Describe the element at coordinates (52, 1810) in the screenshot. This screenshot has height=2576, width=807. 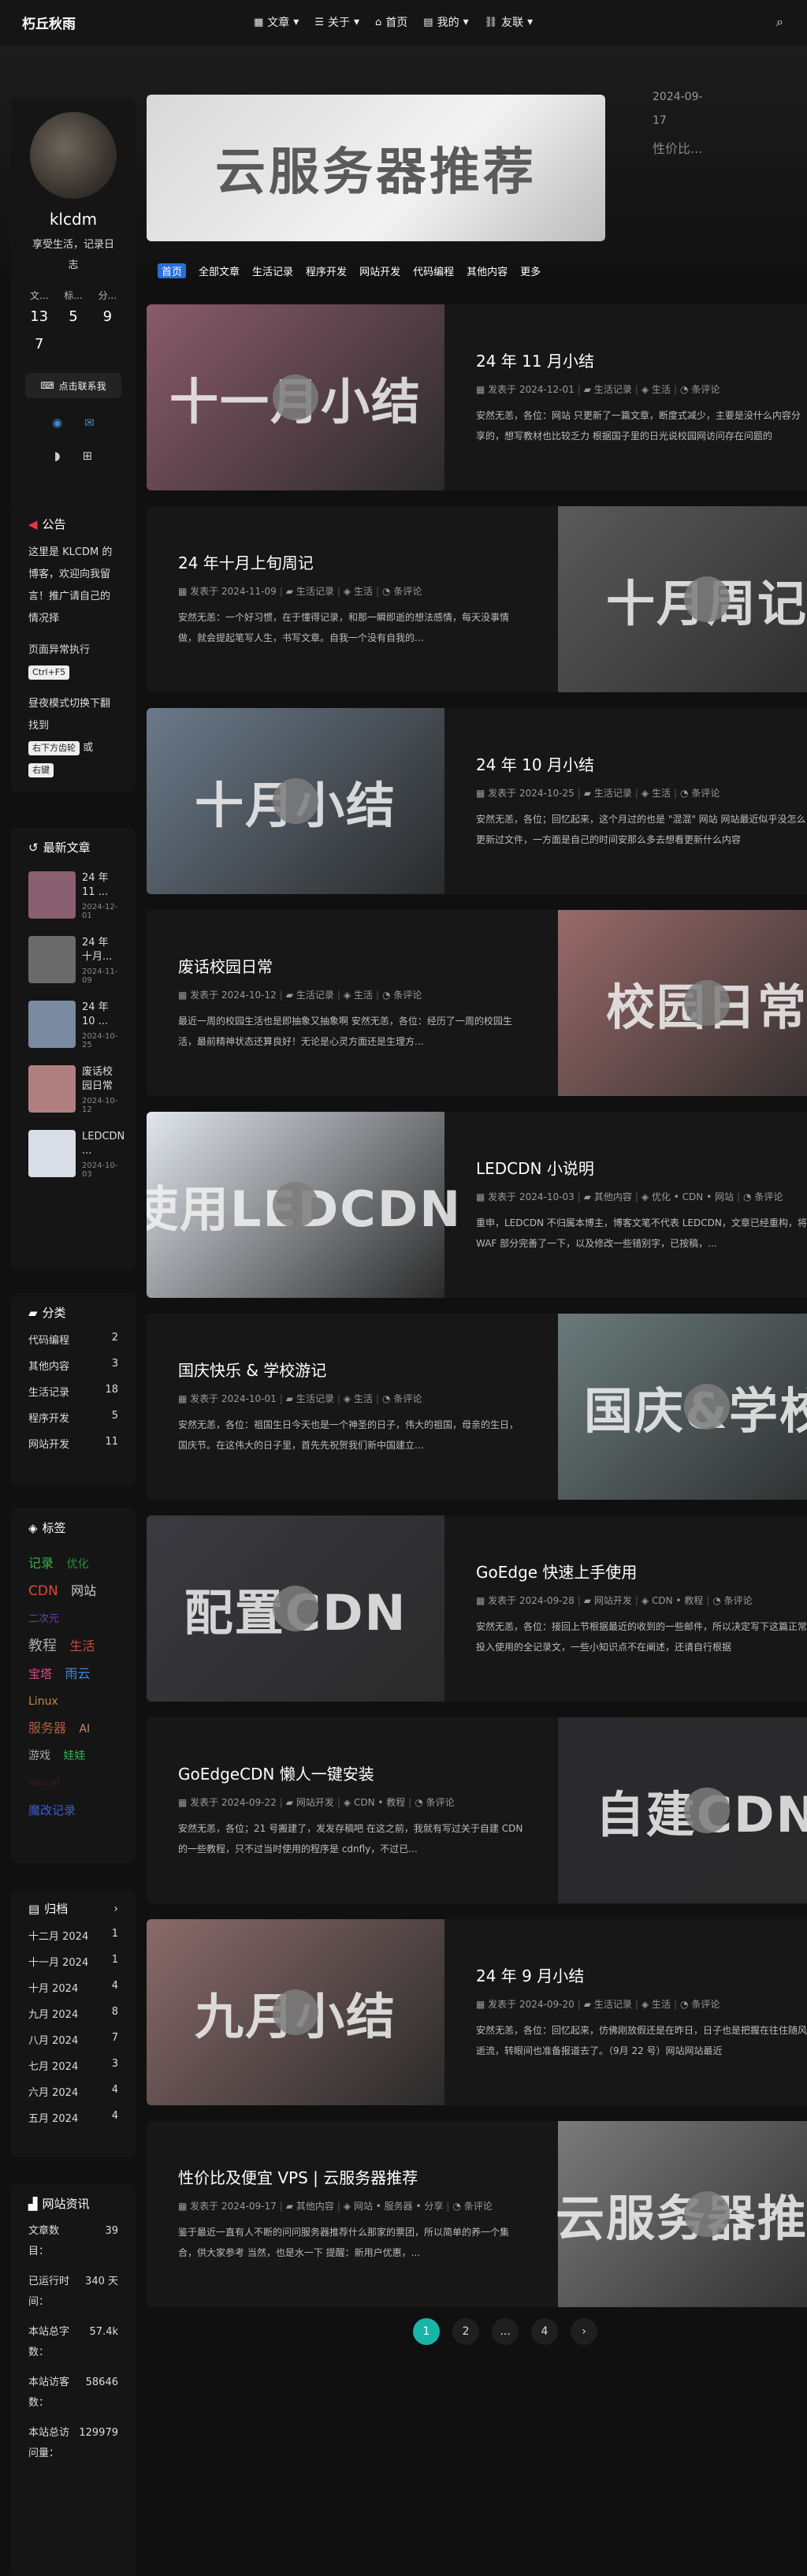
I see `tag-item: 魔改记录` at that location.